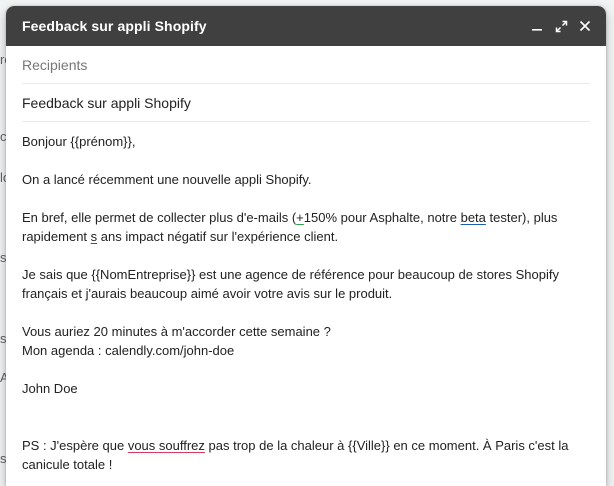  Describe the element at coordinates (306, 103) in the screenshot. I see `subject-field: Feedback sur appli Shopify` at that location.